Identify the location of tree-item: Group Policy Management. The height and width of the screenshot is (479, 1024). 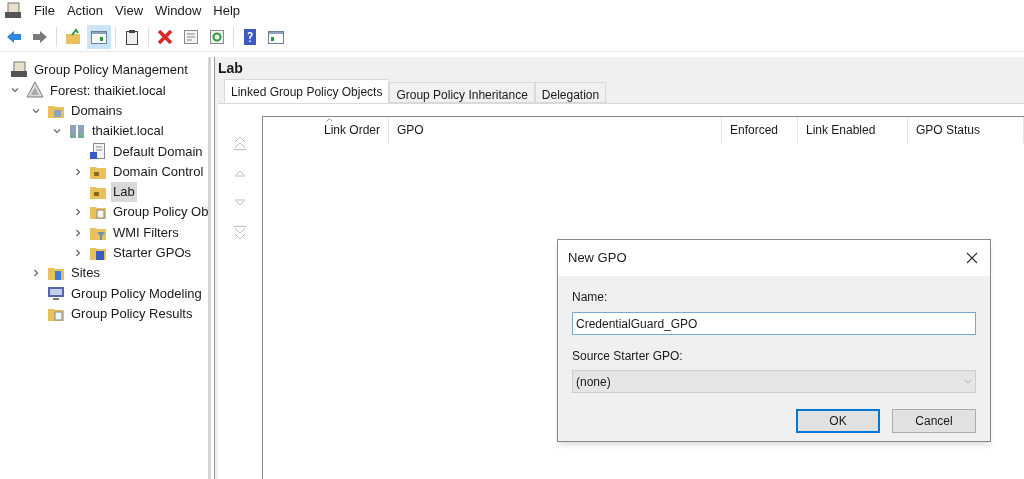
(111, 70).